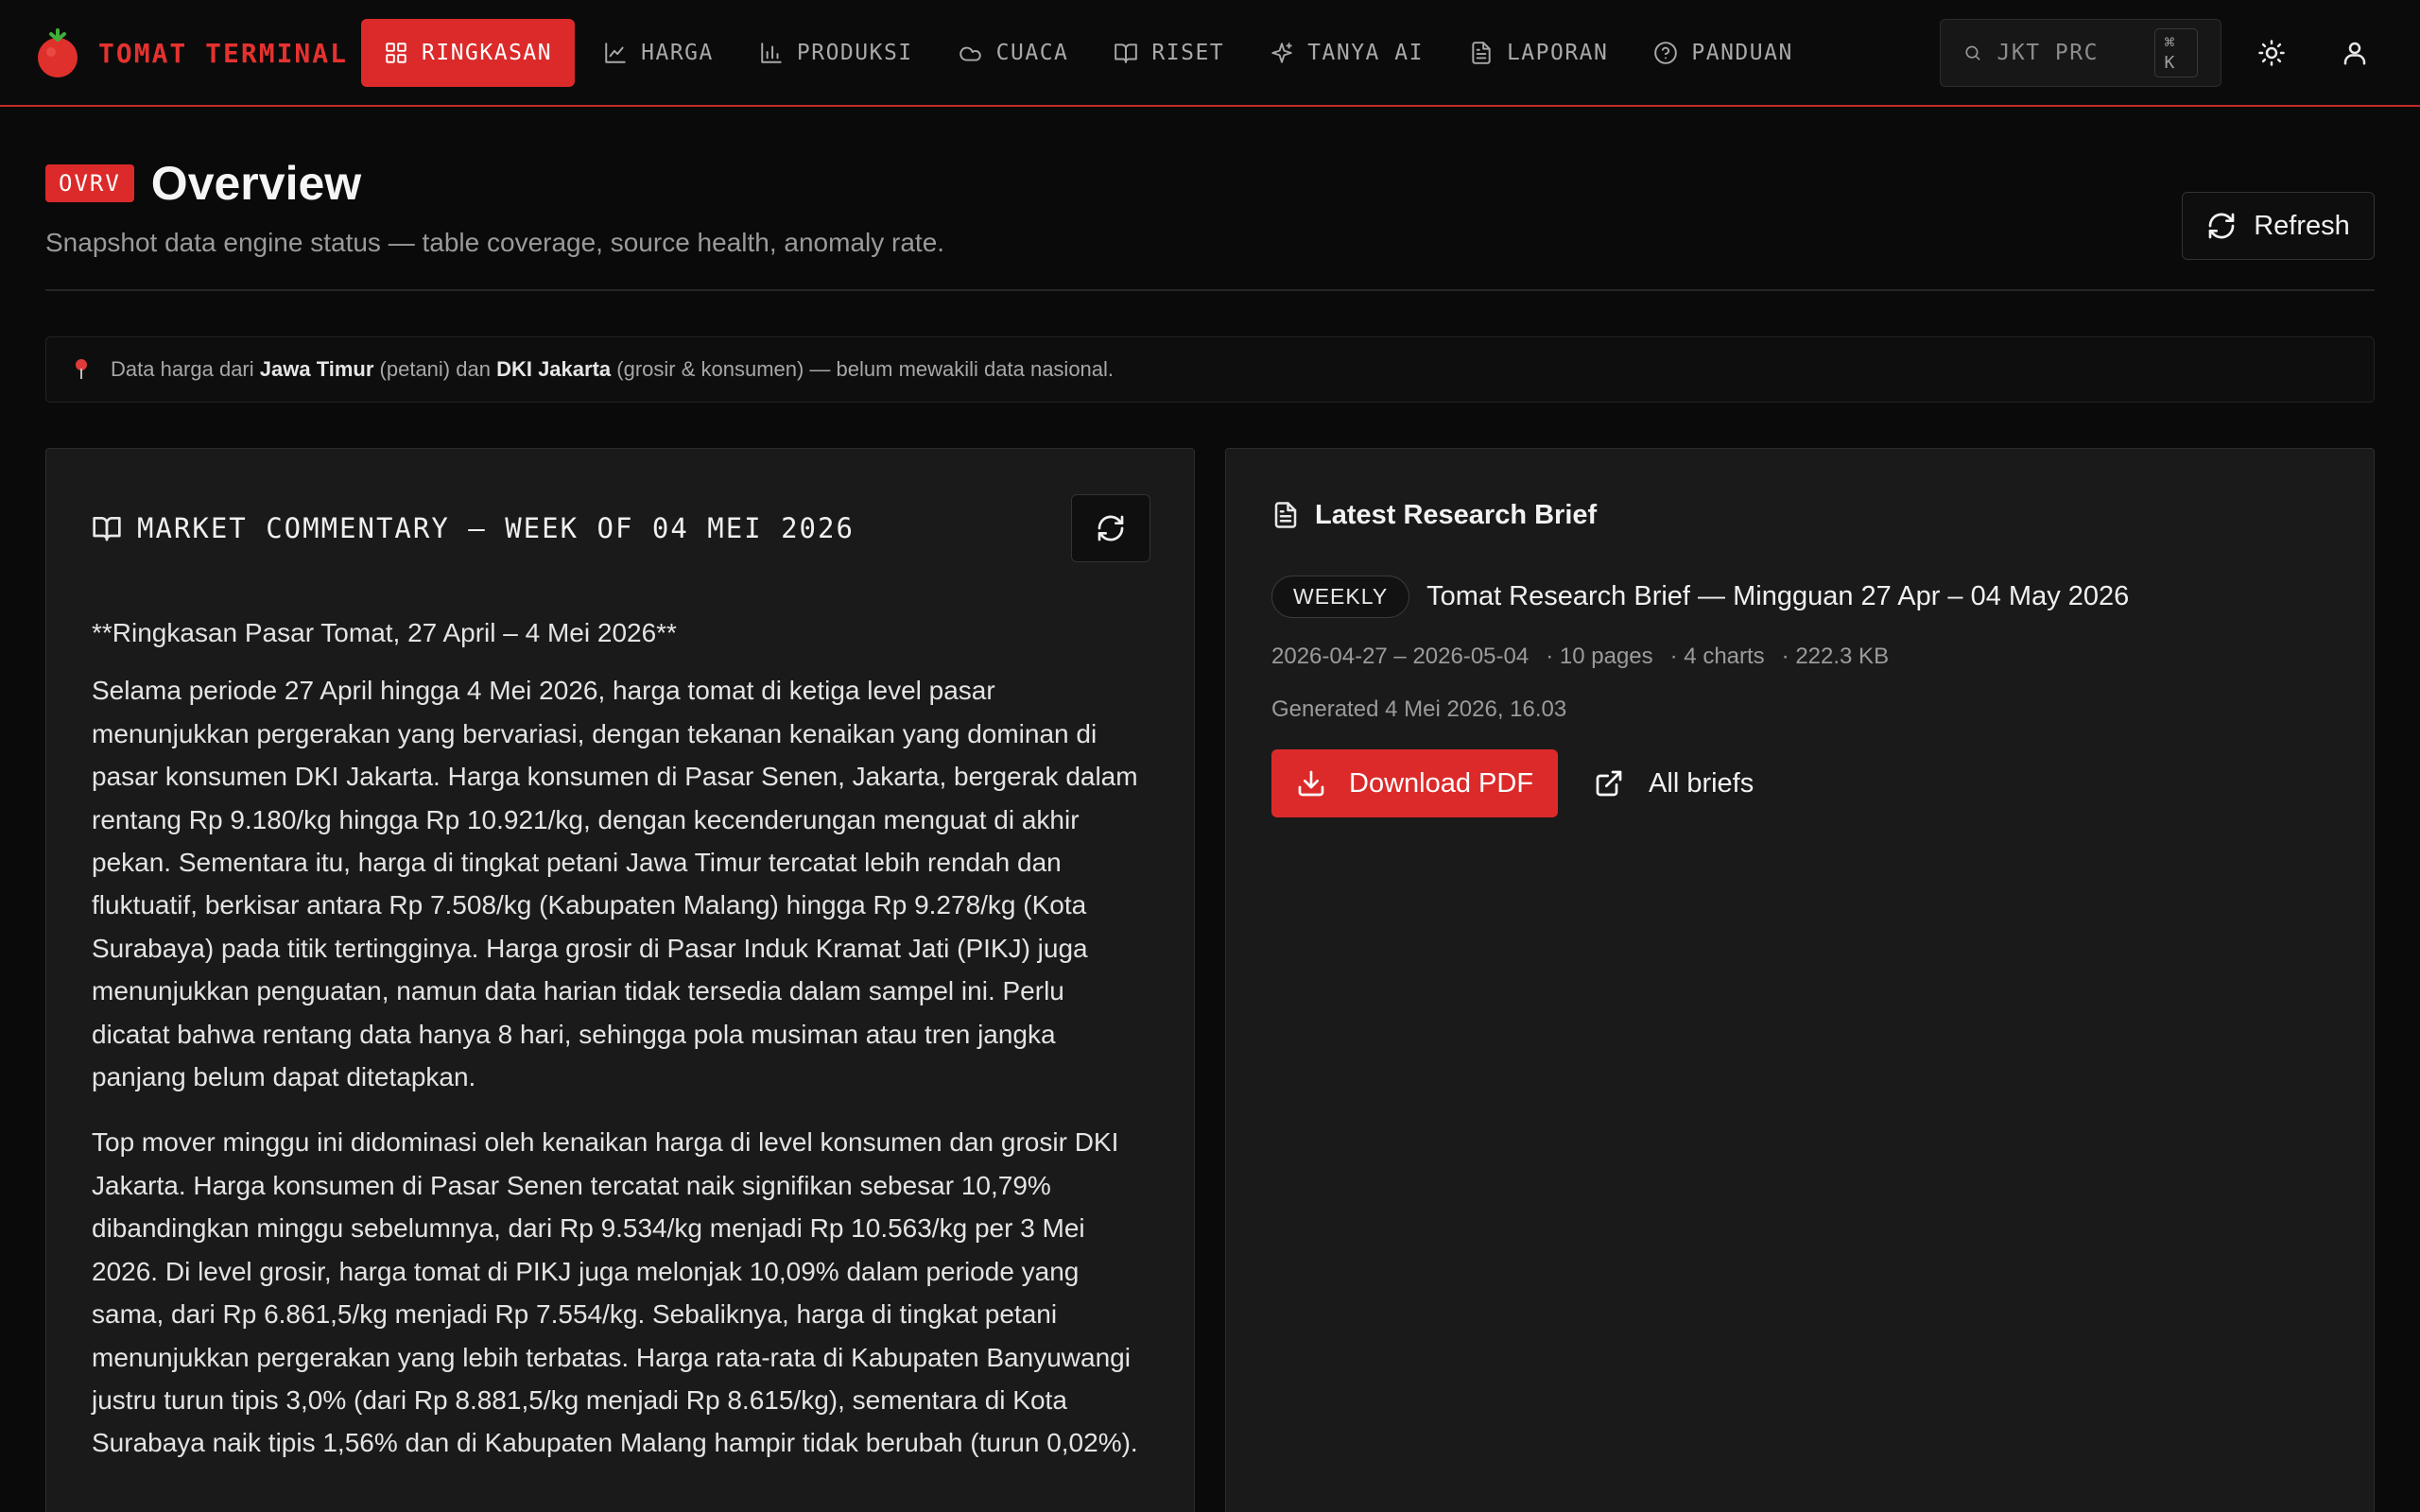  Describe the element at coordinates (1210, 183) in the screenshot. I see `title-row: OVRV Overview` at that location.